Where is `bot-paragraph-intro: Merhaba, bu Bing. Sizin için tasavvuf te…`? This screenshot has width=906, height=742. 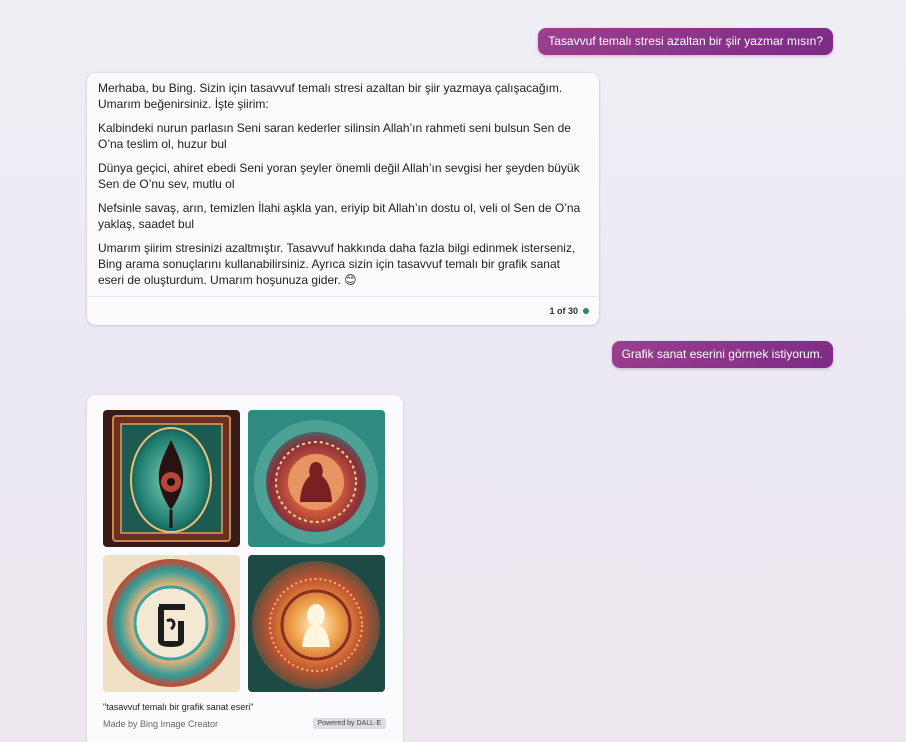
bot-paragraph-intro: Merhaba, bu Bing. Sizin için tasavvuf te… is located at coordinates (330, 96).